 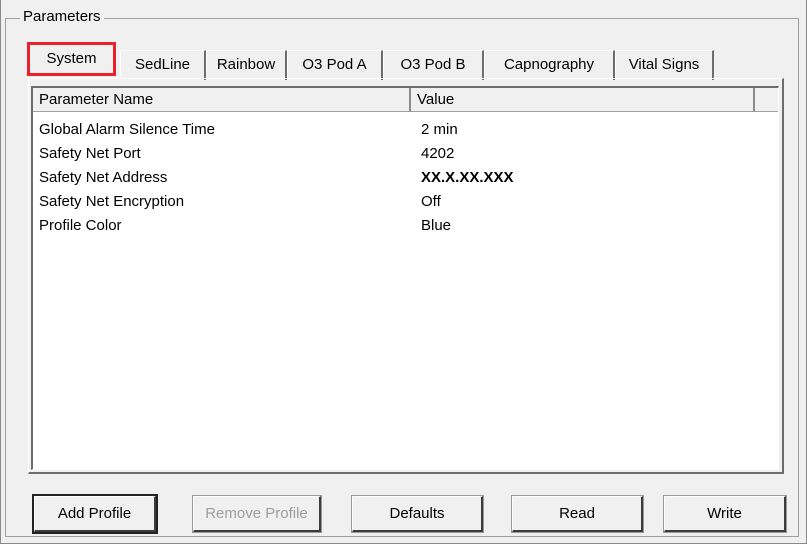 I want to click on parameter-value: 4202, so click(x=438, y=153).